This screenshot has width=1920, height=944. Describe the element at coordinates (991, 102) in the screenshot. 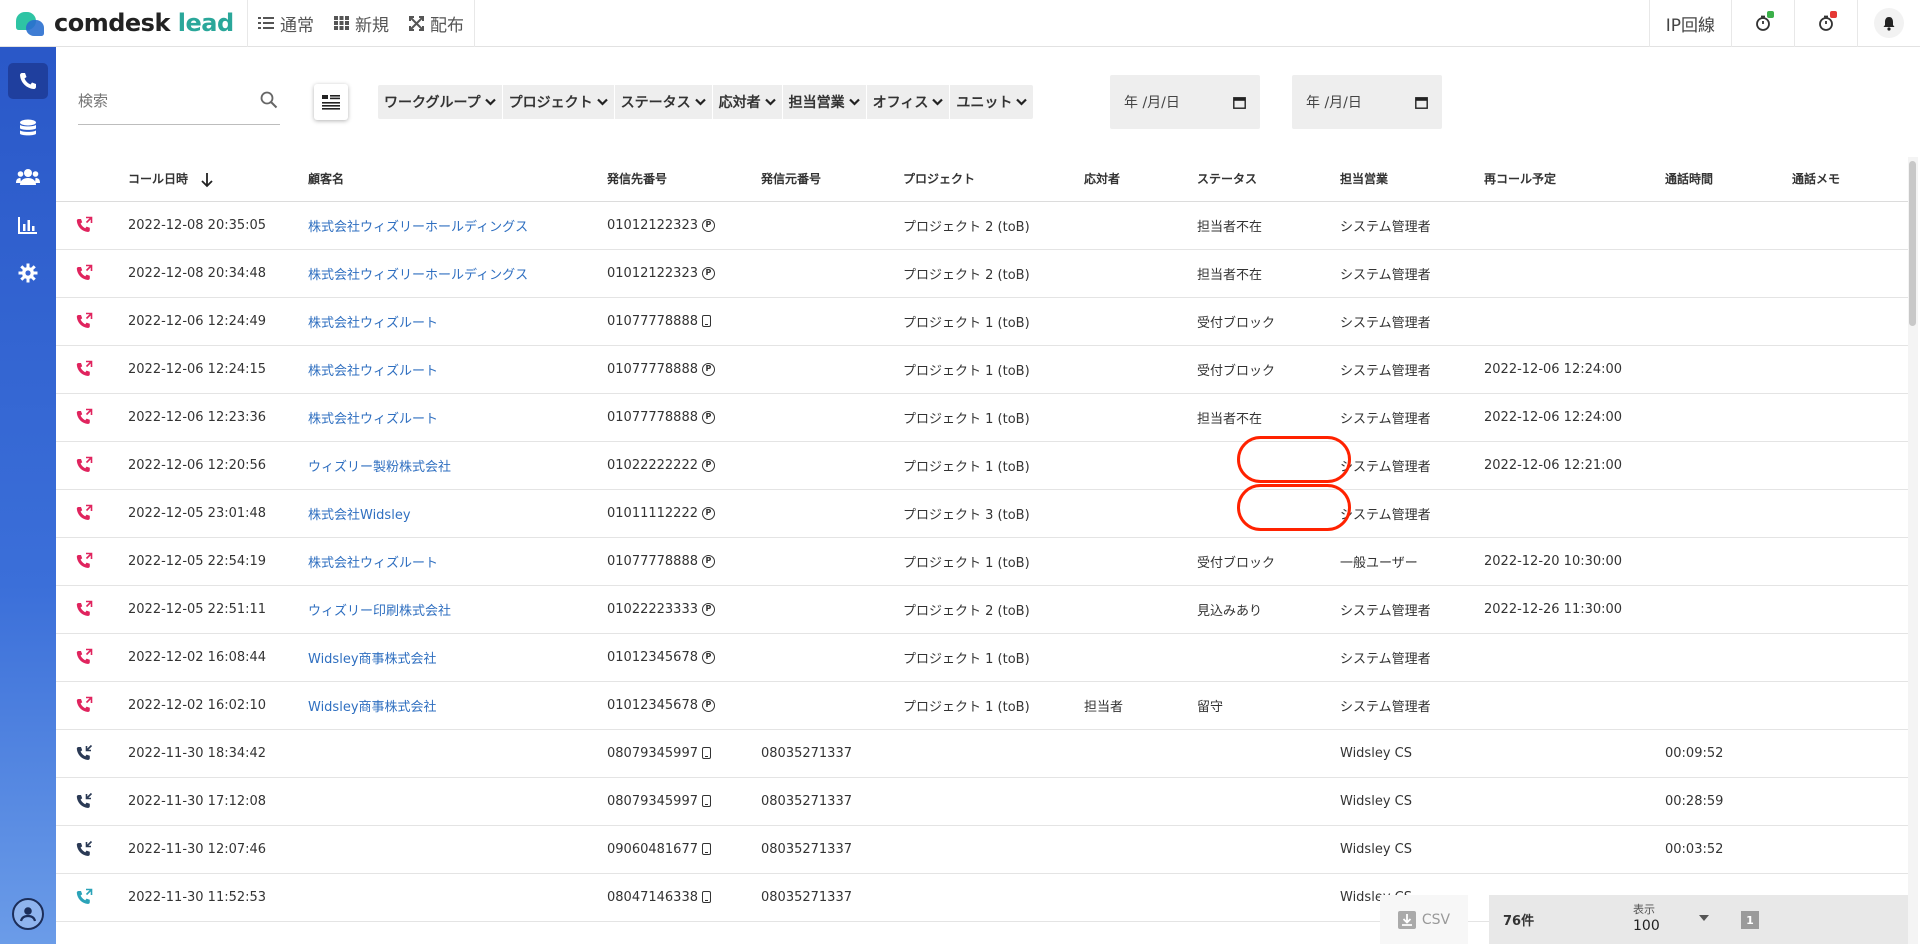

I see `filter-dropdown: ユニット` at that location.